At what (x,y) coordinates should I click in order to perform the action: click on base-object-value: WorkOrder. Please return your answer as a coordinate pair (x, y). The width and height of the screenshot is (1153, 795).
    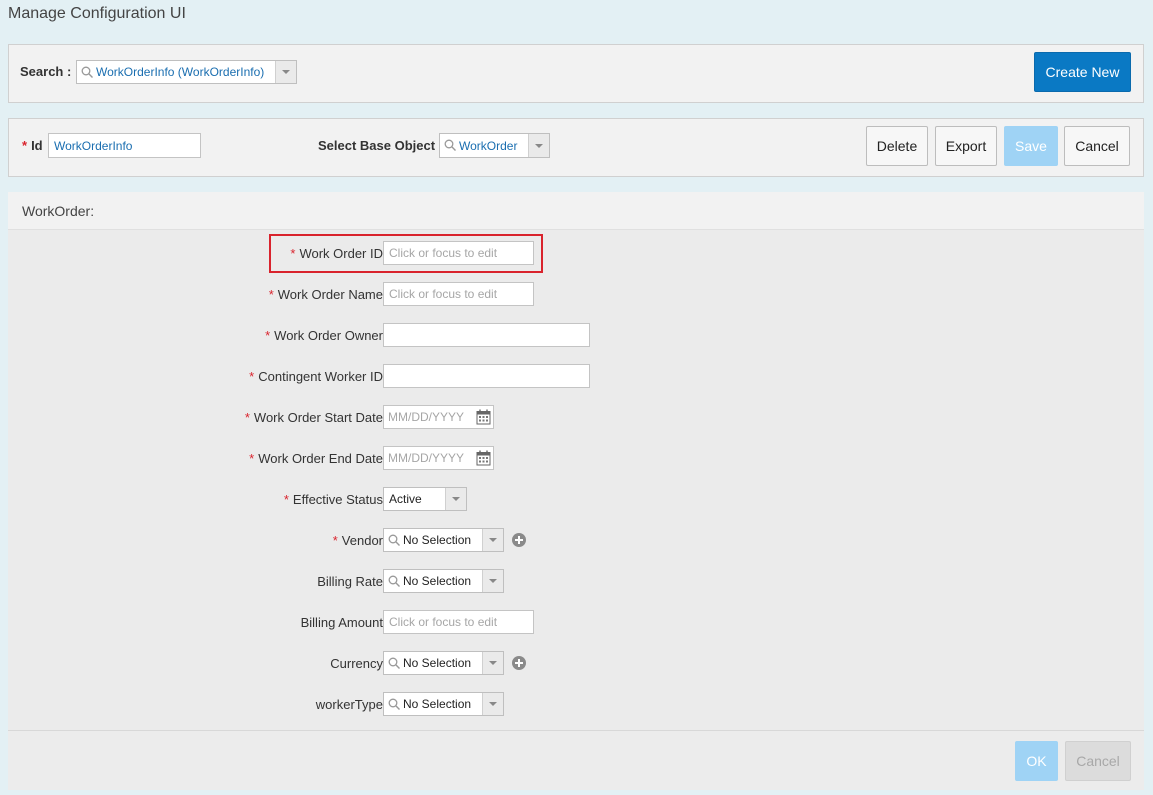
    Looking at the image, I should click on (488, 145).